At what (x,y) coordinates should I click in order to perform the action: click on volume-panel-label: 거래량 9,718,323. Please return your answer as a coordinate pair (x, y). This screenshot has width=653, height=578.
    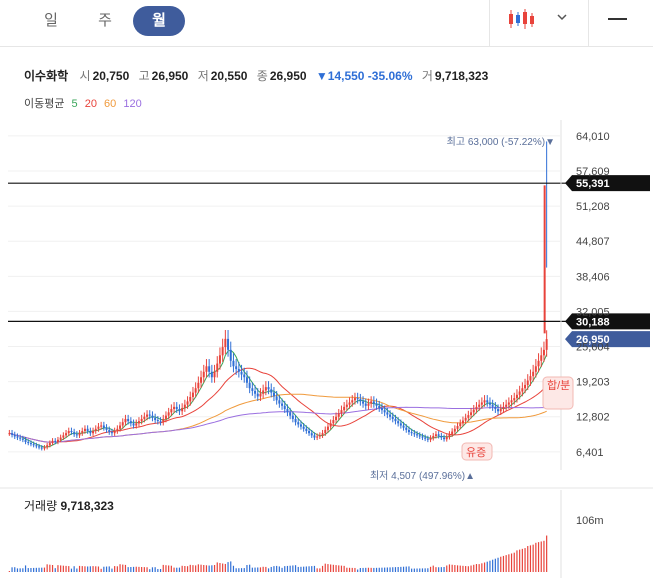
    Looking at the image, I should click on (69, 505).